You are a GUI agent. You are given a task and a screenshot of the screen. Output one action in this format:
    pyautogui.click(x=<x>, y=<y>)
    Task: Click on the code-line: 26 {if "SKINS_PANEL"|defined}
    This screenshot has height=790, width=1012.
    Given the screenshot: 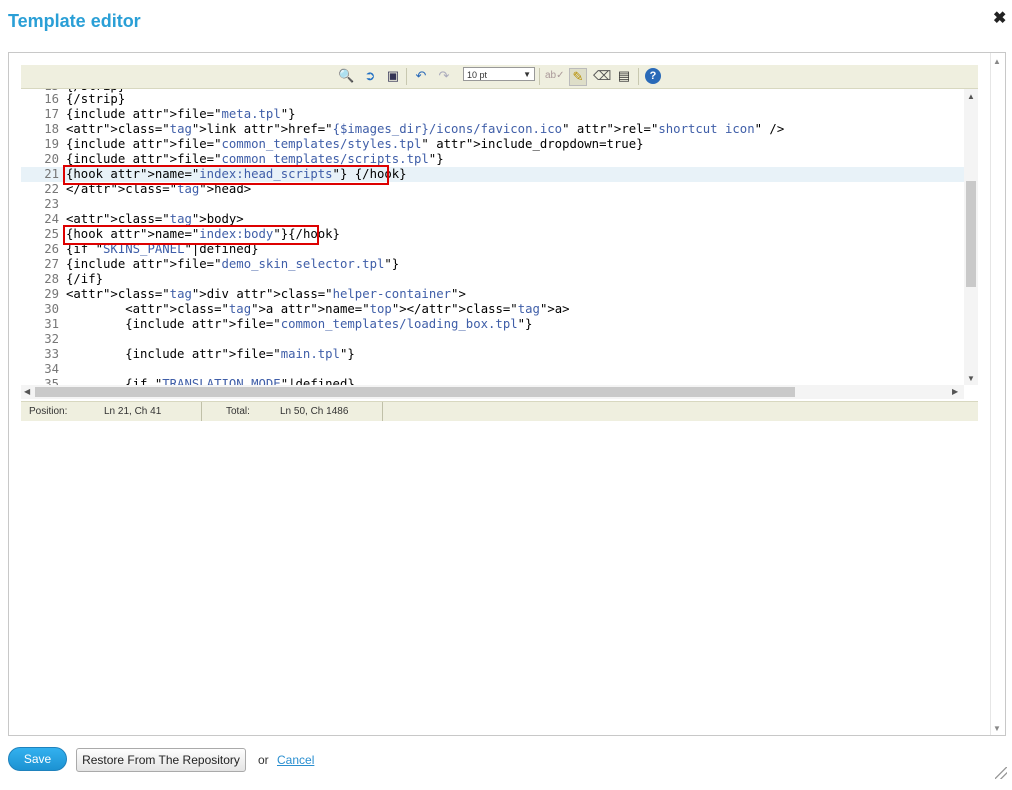 What is the action you would take?
    pyautogui.click(x=492, y=249)
    